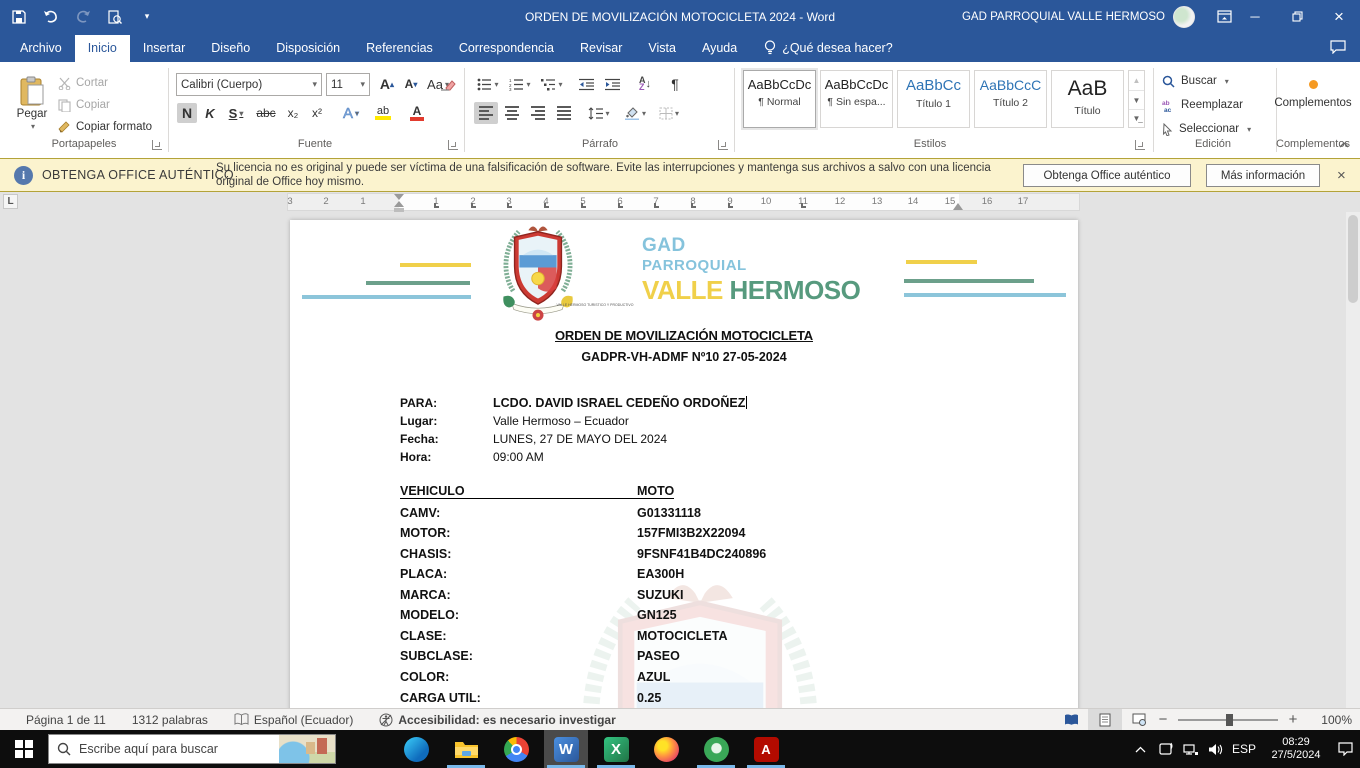 Image resolution: width=1360 pixels, height=768 pixels. Describe the element at coordinates (716, 749) in the screenshot. I see `taskbar-green-browser-icon` at that location.